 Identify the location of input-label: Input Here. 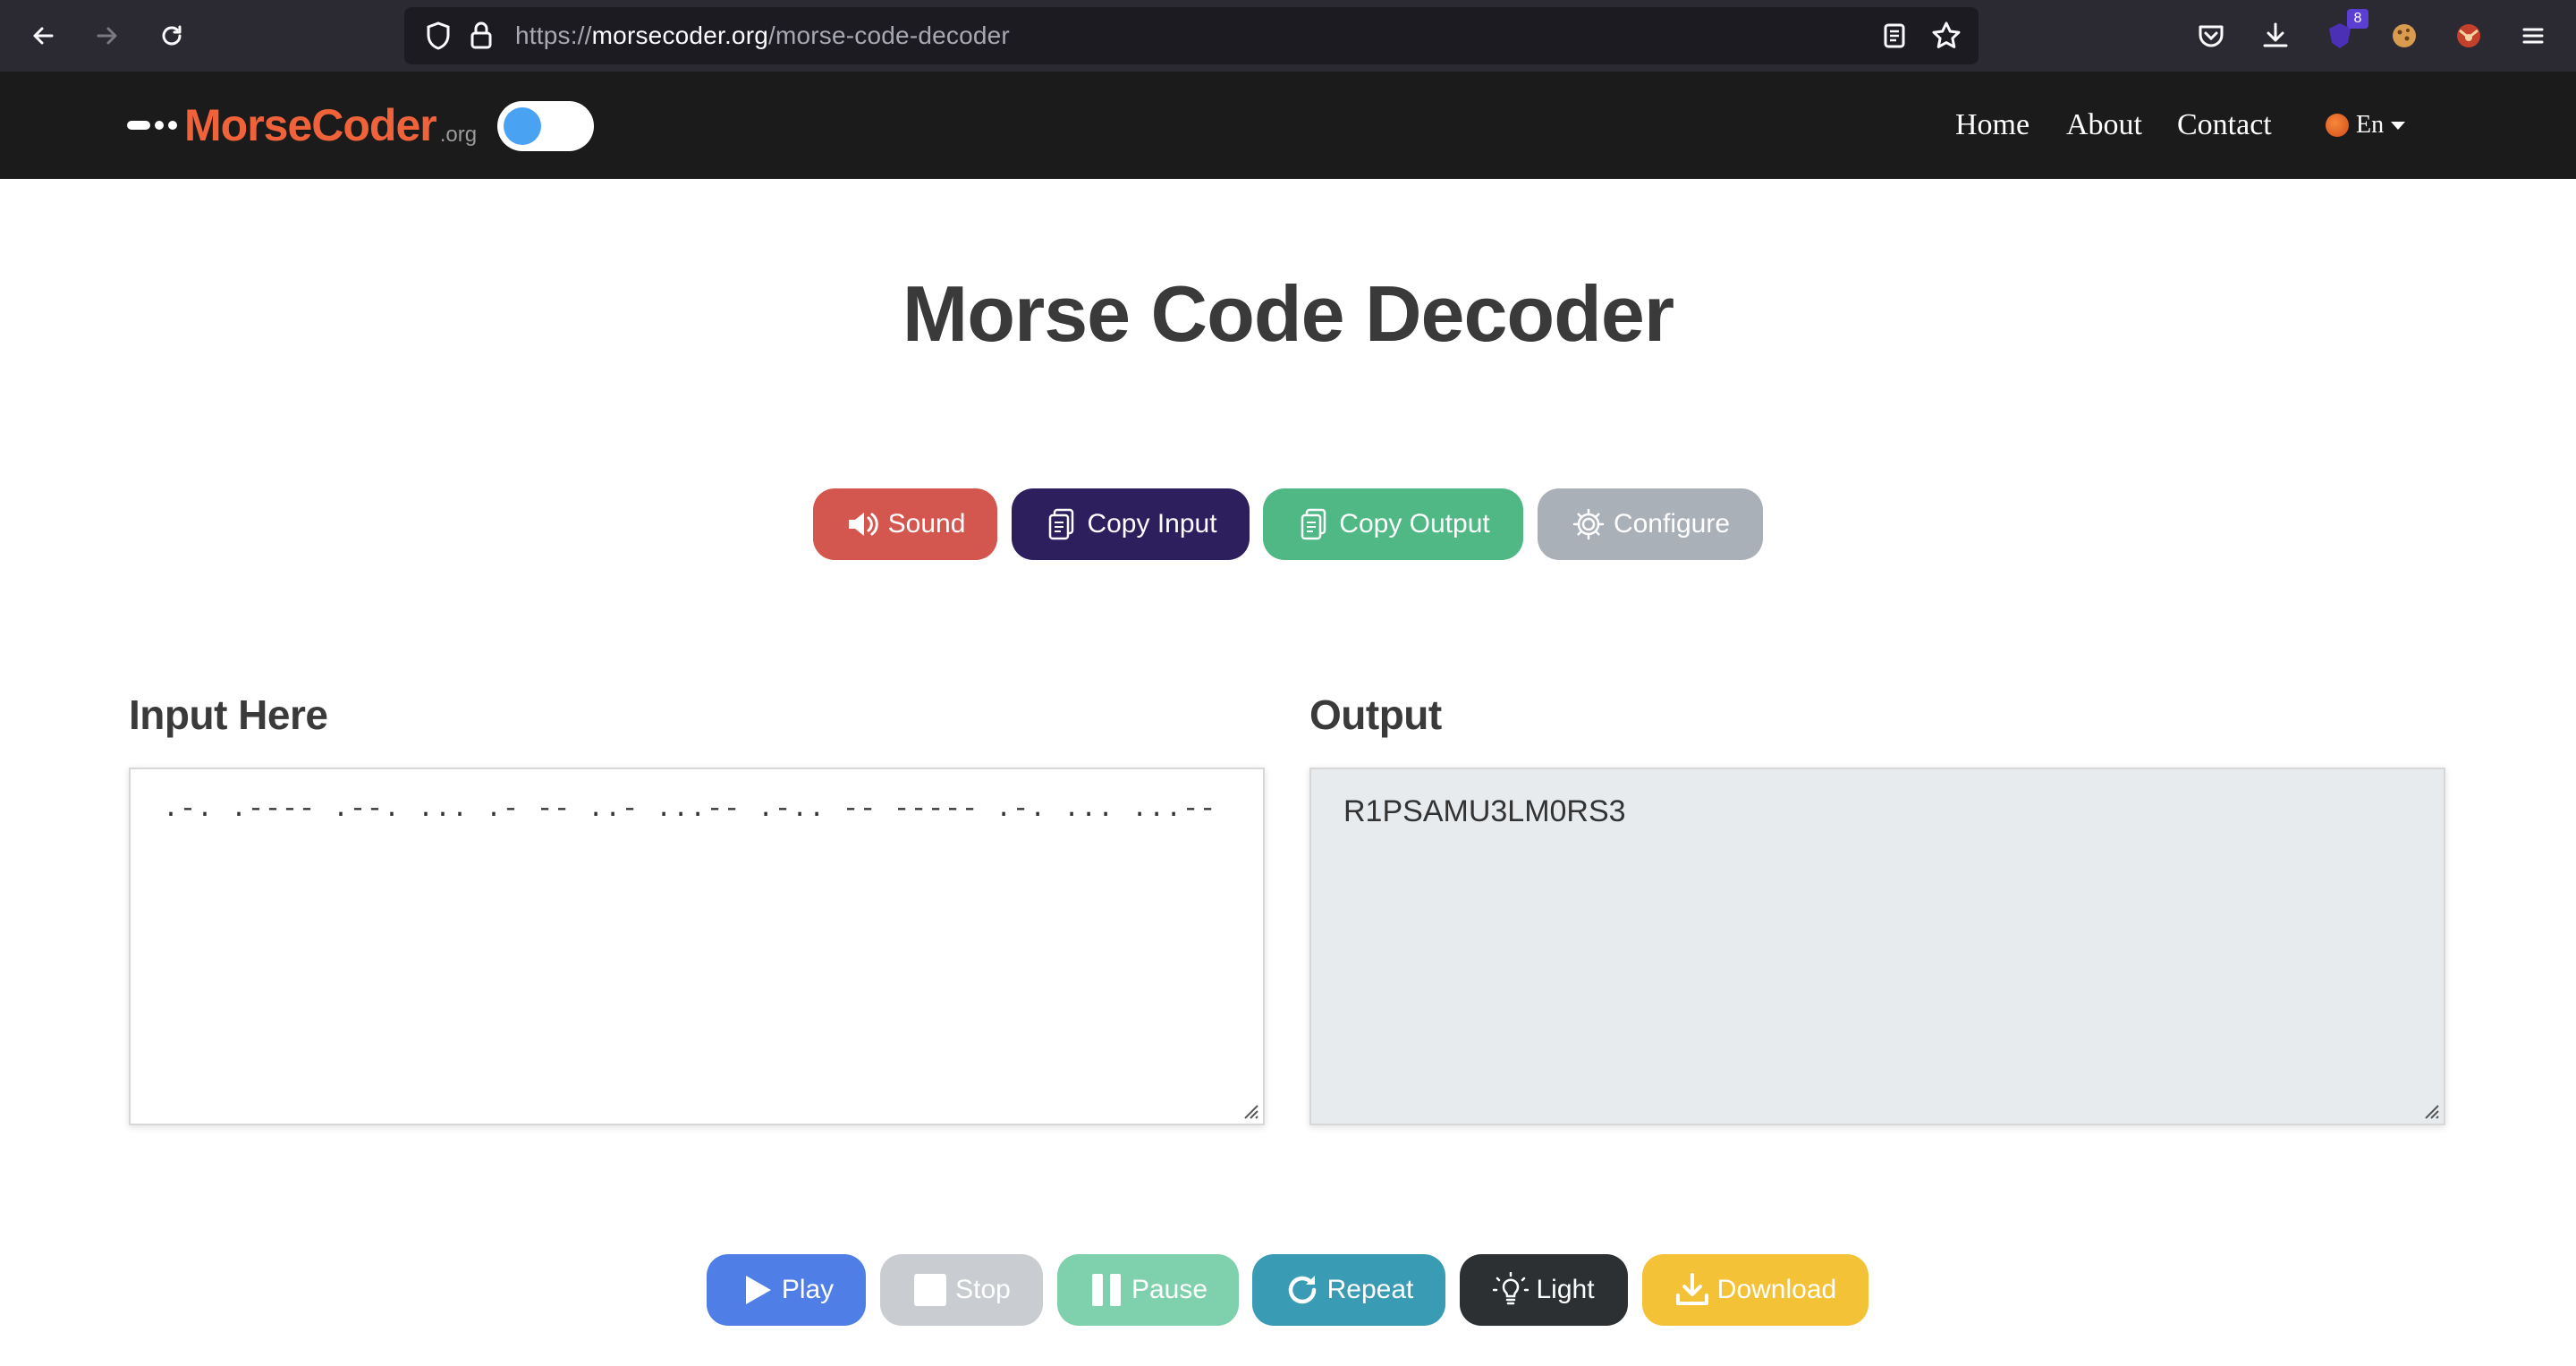
(228, 714).